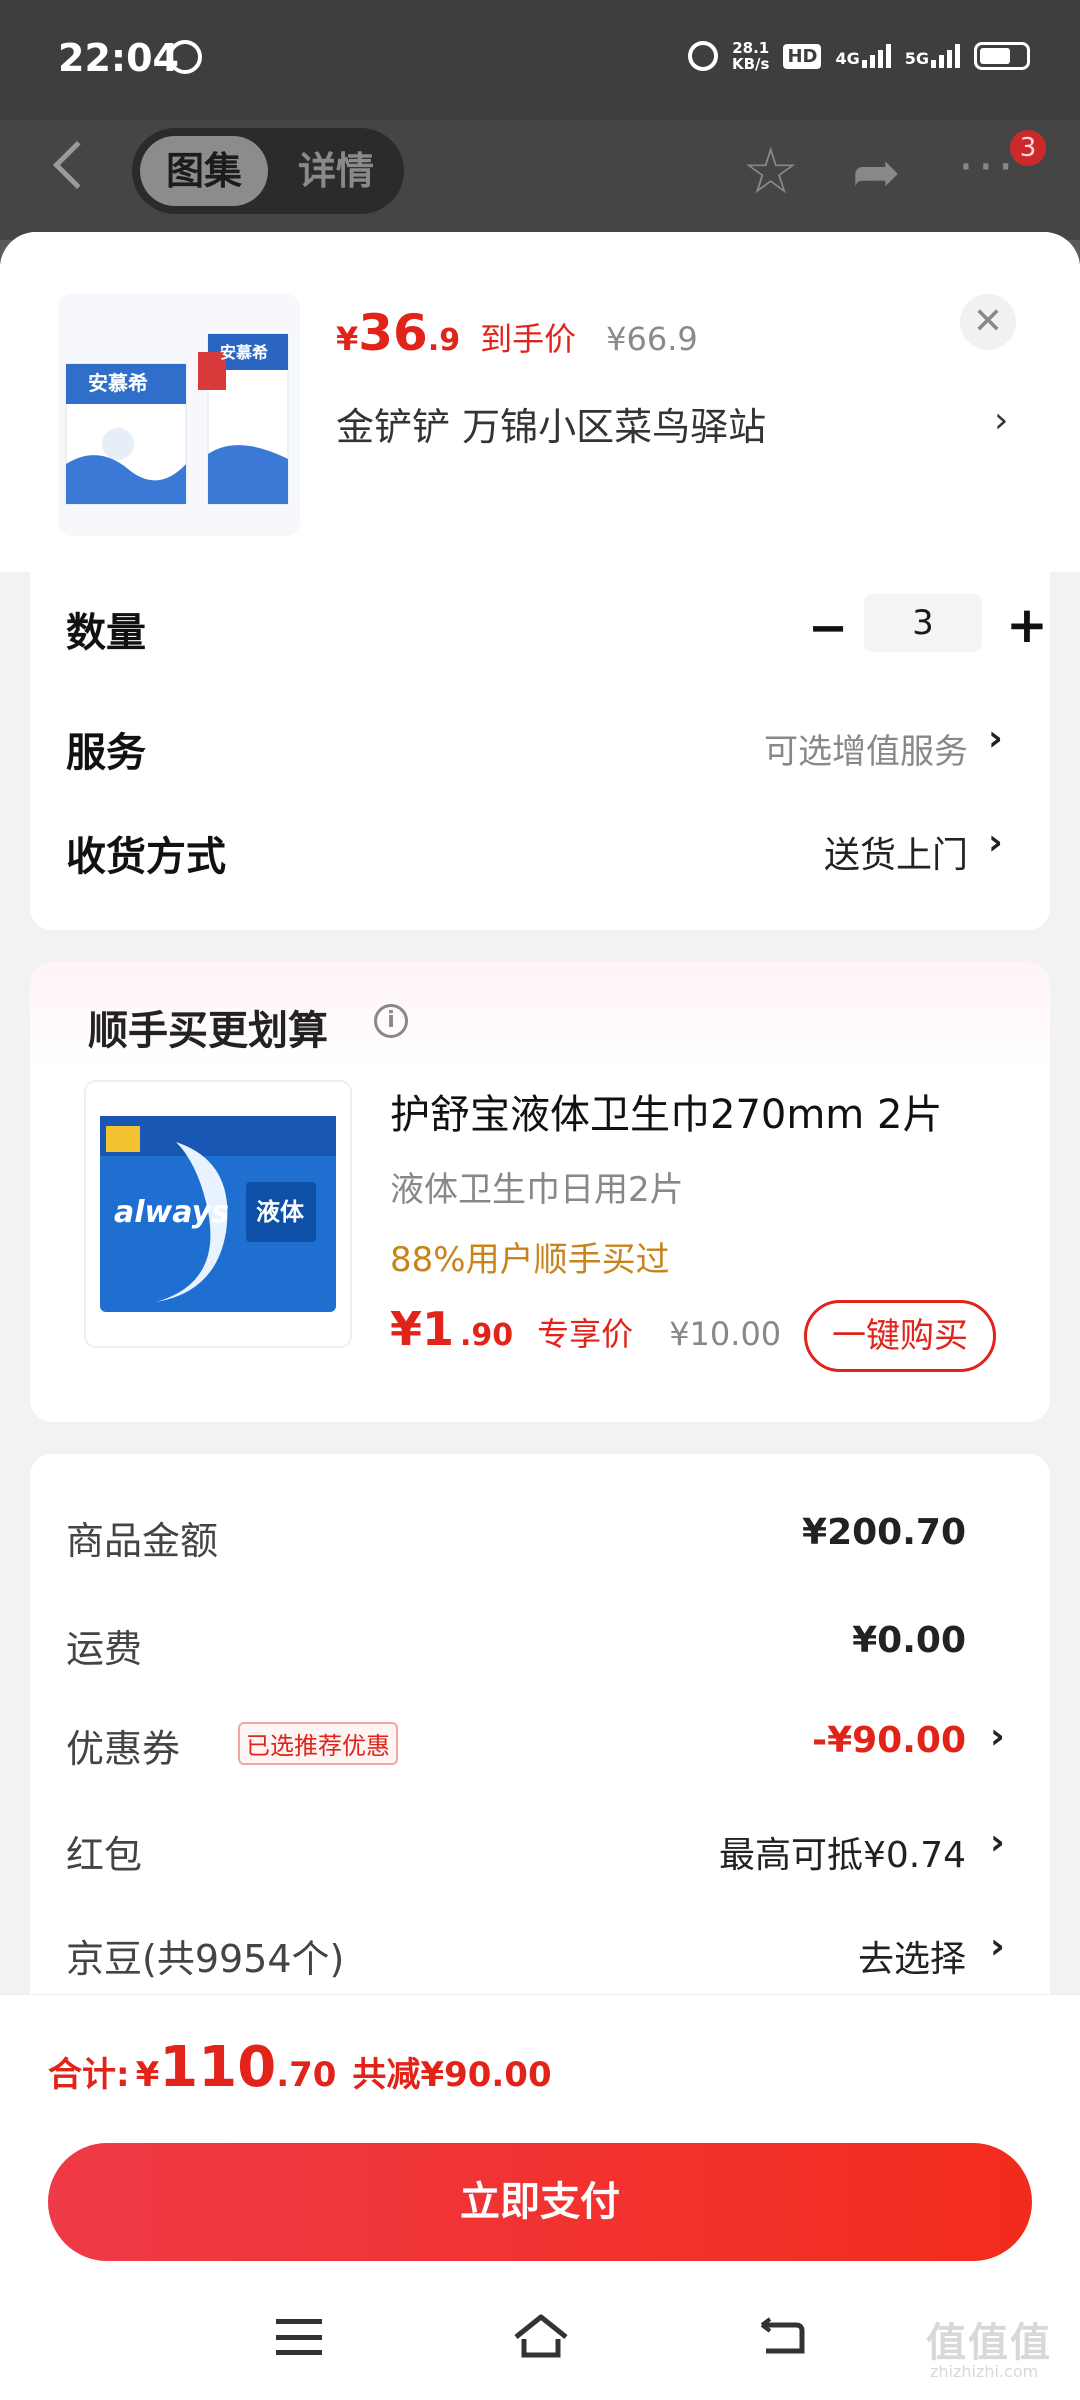 The height and width of the screenshot is (2400, 1080). Describe the element at coordinates (585, 1334) in the screenshot. I see `bundle-price-tag: 专享价` at that location.